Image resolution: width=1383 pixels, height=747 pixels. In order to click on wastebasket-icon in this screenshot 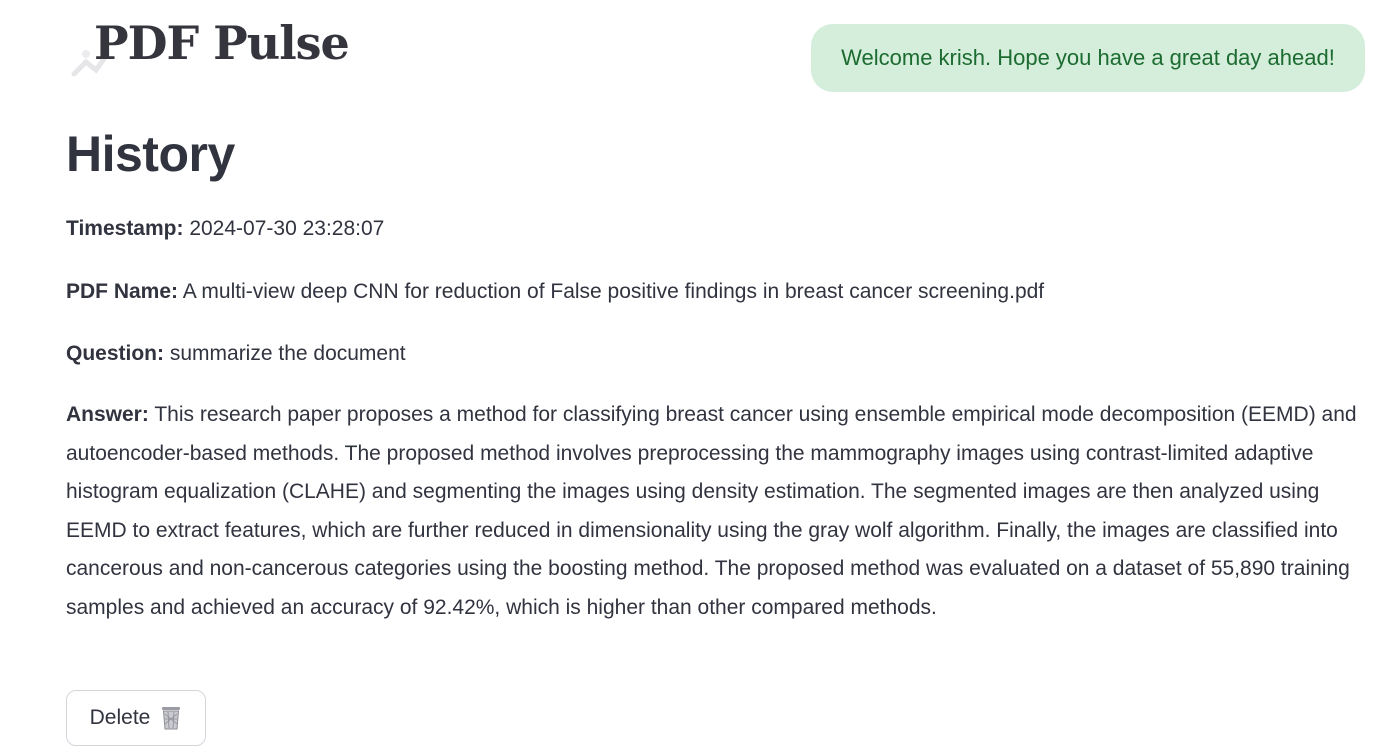, I will do `click(171, 718)`.